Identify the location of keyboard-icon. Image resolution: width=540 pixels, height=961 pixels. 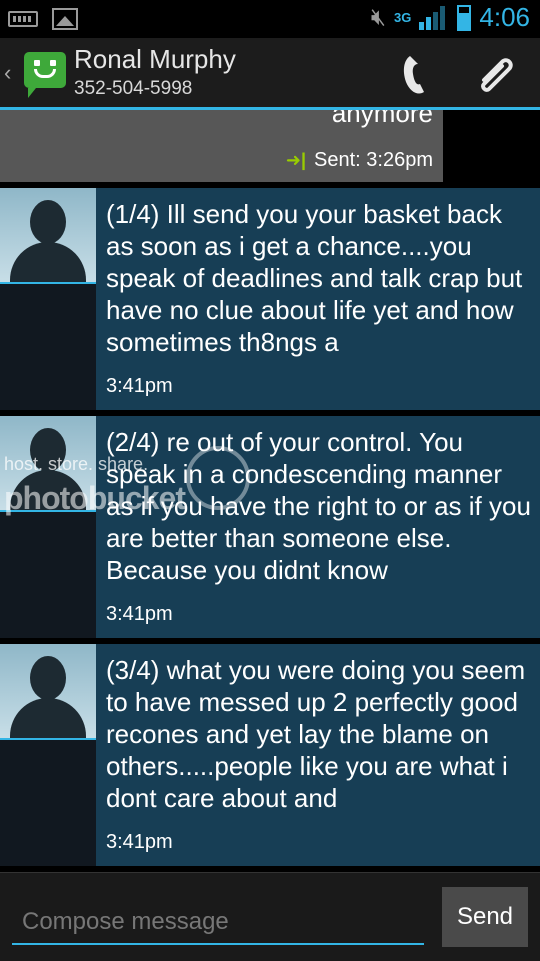
(23, 19).